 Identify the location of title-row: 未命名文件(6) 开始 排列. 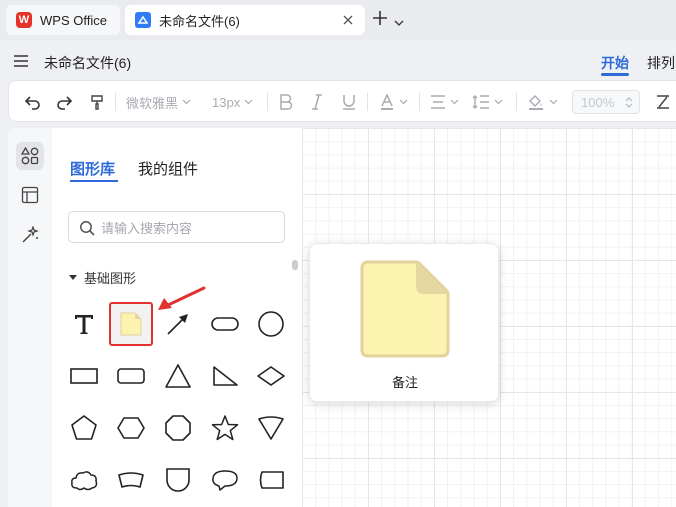
(338, 60).